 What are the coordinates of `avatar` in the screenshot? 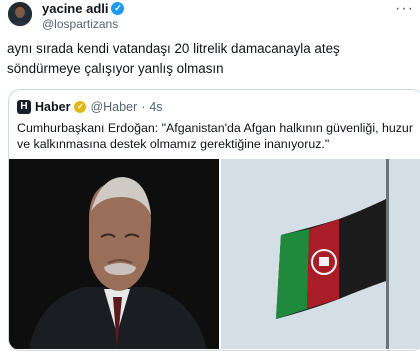 It's located at (20, 14).